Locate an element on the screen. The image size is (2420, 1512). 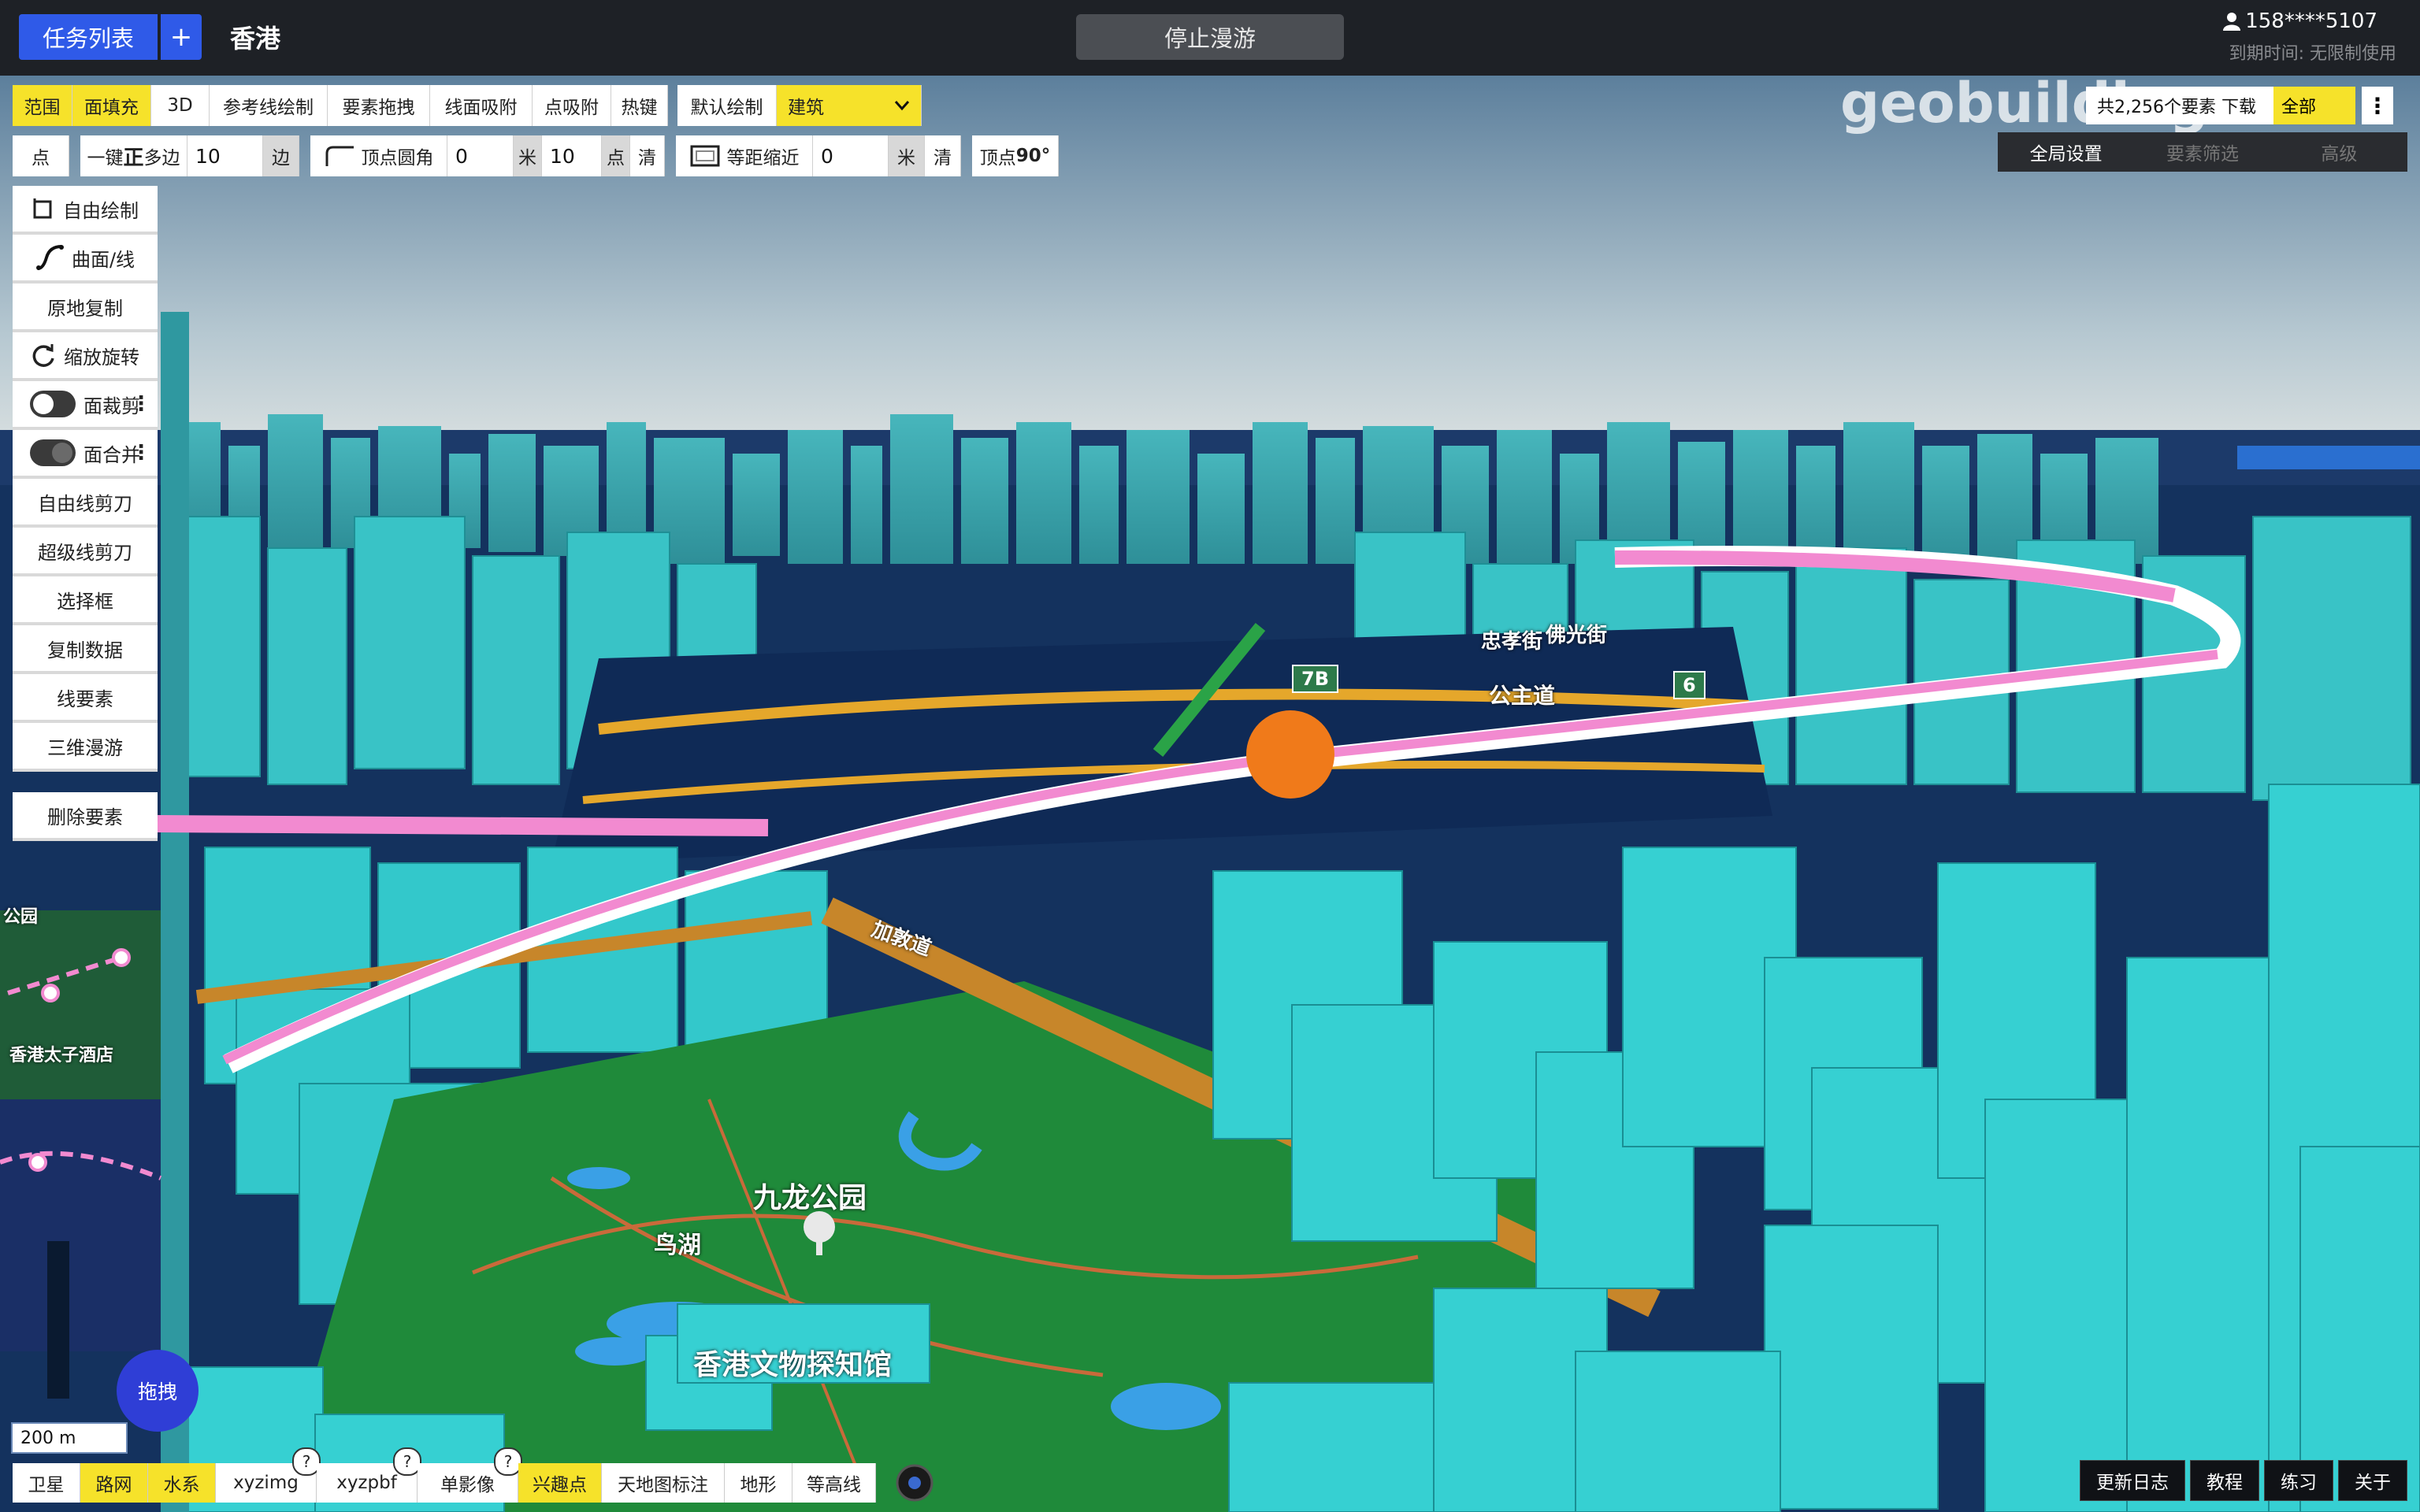
toolbar-row-1: 范围 面填充 3D 参考线绘制 要素拖拽 线面吸附 点吸附 热键 默认绘制 建筑 is located at coordinates (467, 105).